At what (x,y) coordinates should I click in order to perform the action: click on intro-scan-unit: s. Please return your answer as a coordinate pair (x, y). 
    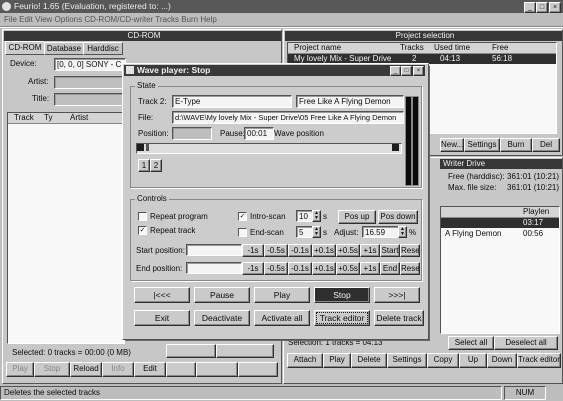
    Looking at the image, I should click on (325, 216).